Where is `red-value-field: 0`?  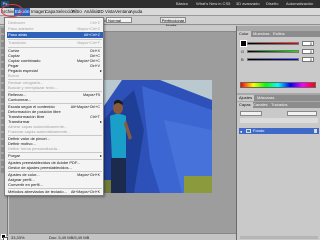
red-value-field: 0 is located at coordinates (308, 43).